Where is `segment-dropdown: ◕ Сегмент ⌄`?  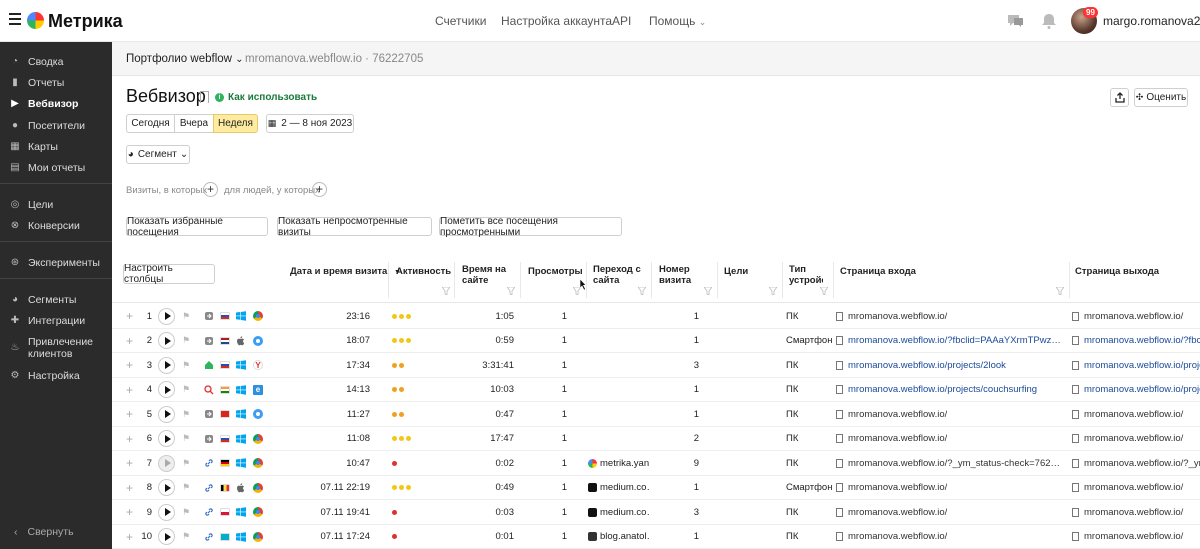 segment-dropdown: ◕ Сегмент ⌄ is located at coordinates (158, 154).